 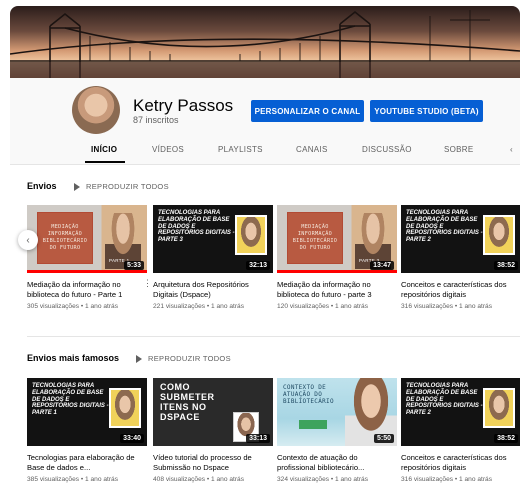 I want to click on shelf-previous-button: ‹, so click(x=28, y=240).